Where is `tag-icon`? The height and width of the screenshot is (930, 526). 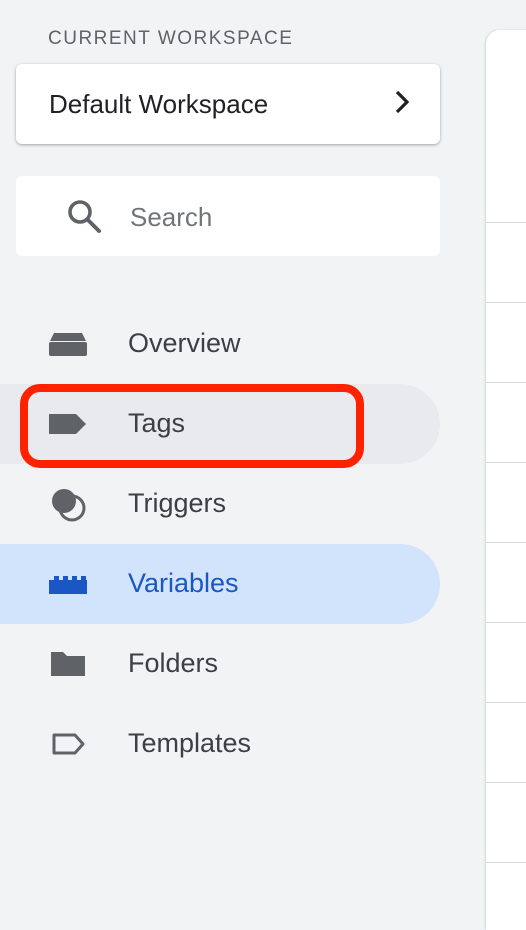
tag-icon is located at coordinates (68, 424).